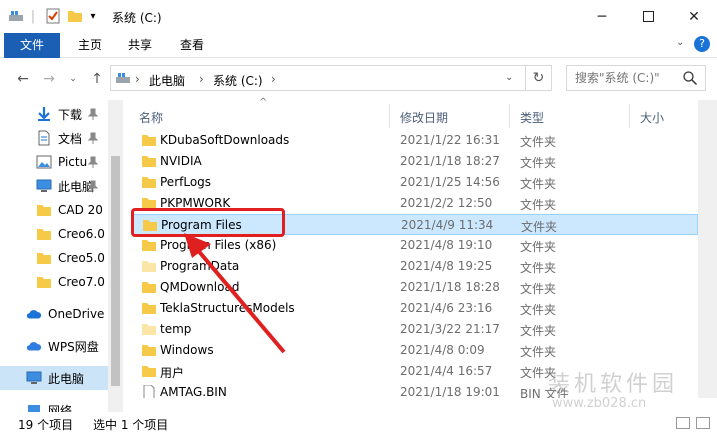 The image size is (717, 436). What do you see at coordinates (446, 308) in the screenshot?
I see `file-date: 2021/4/6 23:16` at bounding box center [446, 308].